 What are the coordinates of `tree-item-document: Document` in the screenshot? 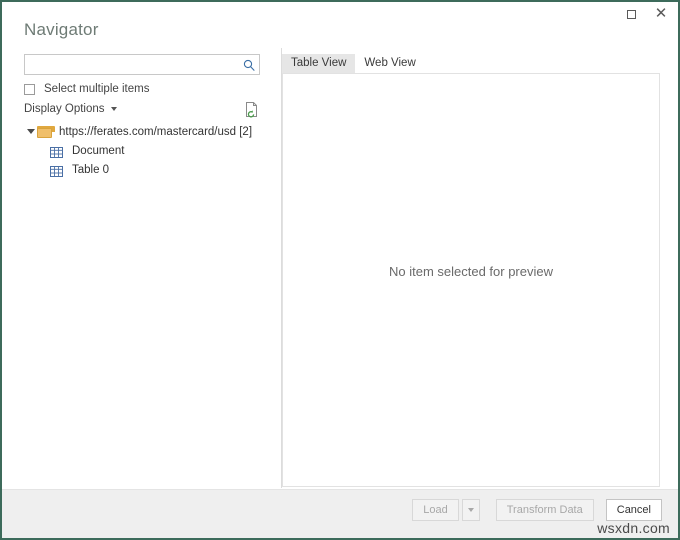 It's located at (146, 150).